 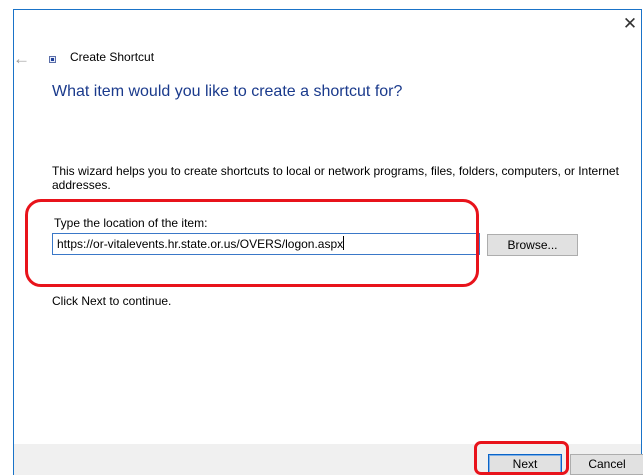 What do you see at coordinates (112, 57) in the screenshot?
I see `dialog-title: Create Shortcut` at bounding box center [112, 57].